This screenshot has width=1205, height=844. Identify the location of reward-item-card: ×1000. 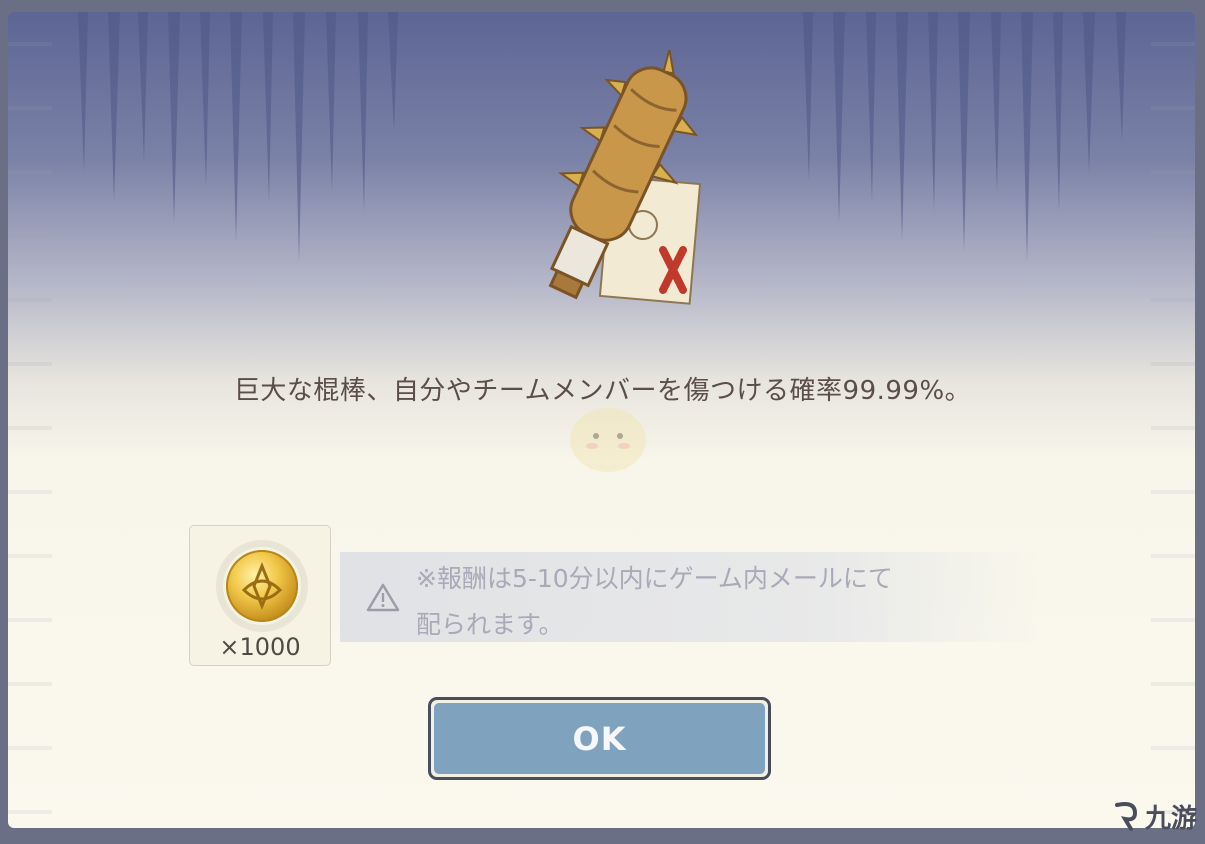
(260, 595).